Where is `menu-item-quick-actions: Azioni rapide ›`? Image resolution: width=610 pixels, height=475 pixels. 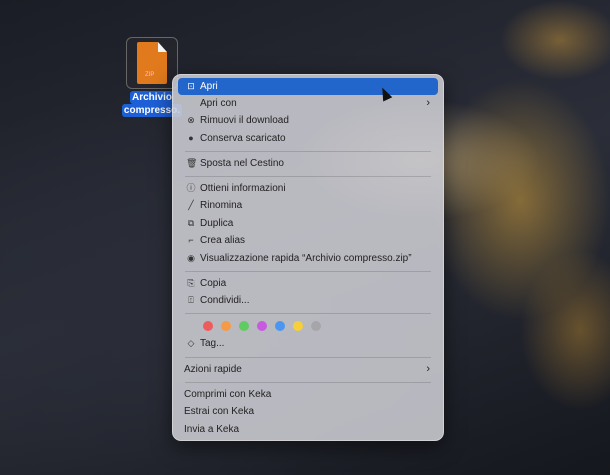 menu-item-quick-actions: Azioni rapide › is located at coordinates (308, 369).